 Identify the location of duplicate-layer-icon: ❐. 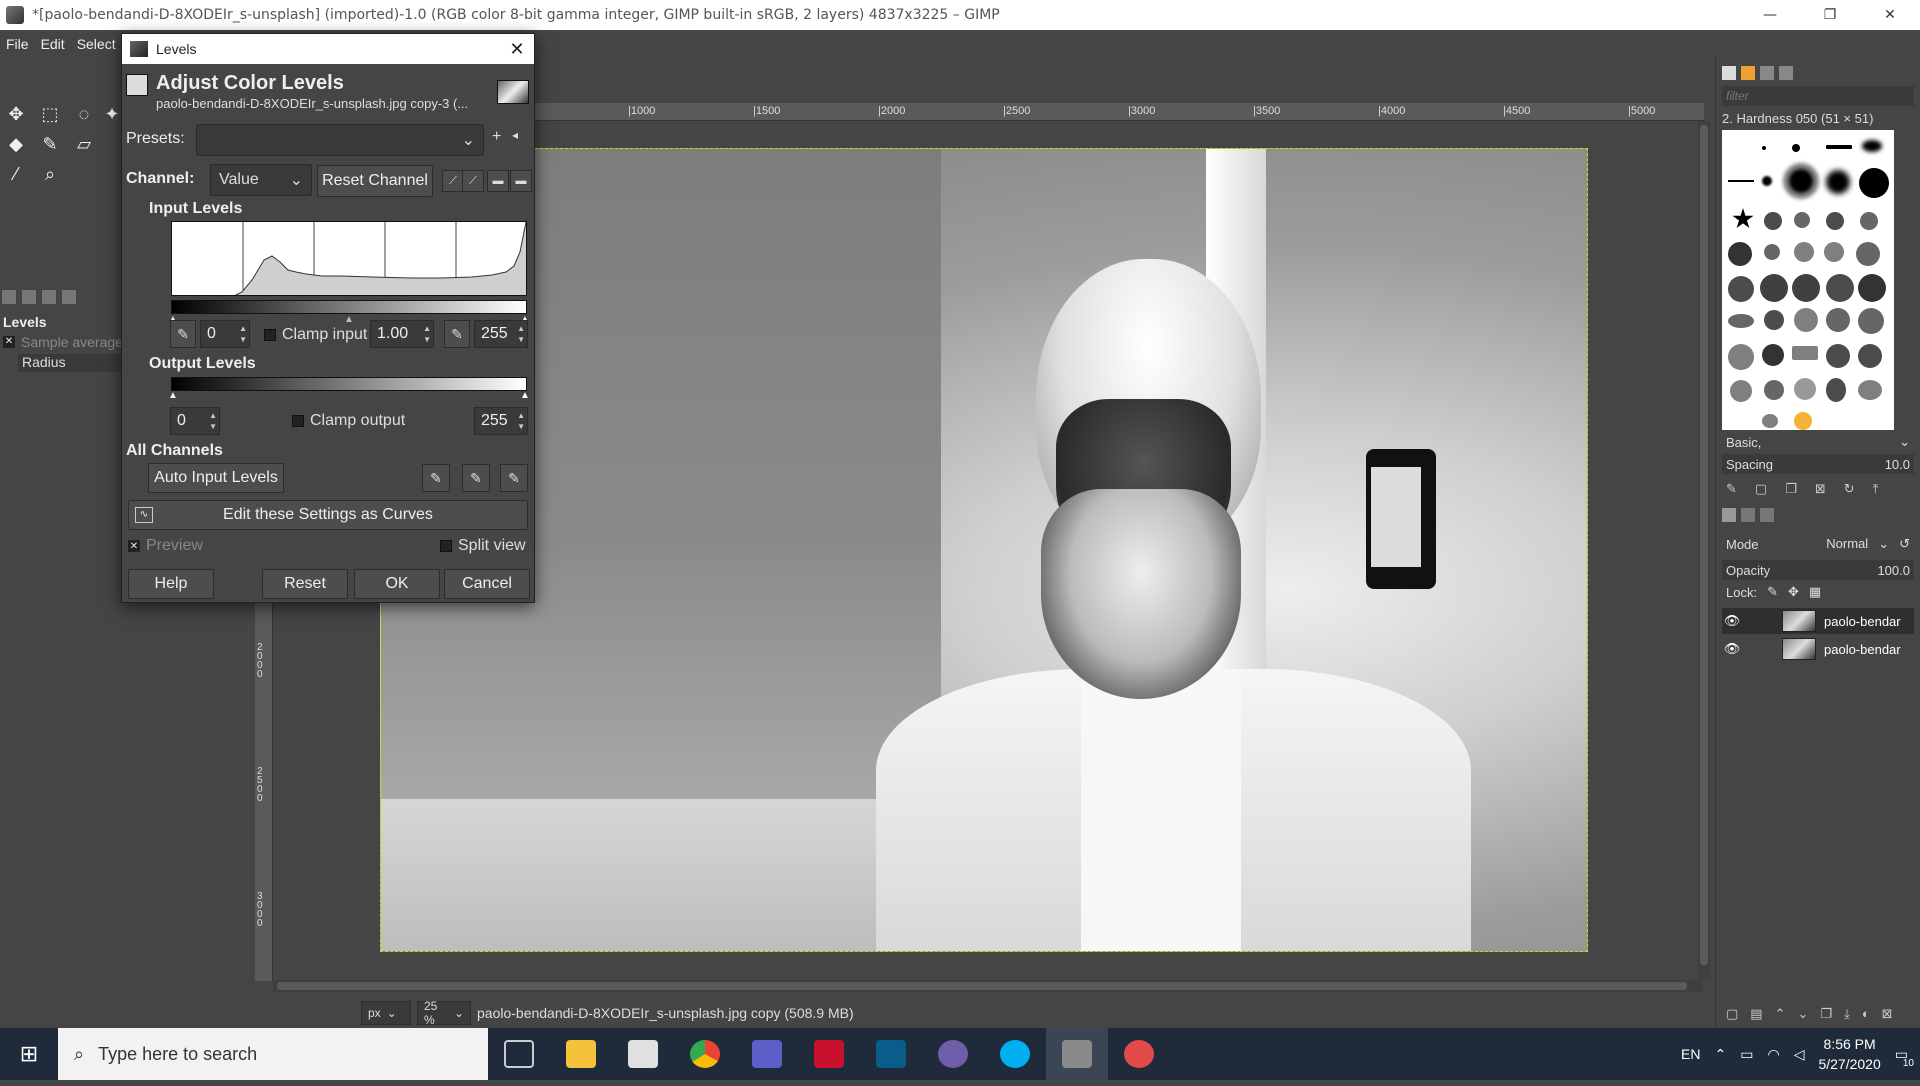
(1826, 1014).